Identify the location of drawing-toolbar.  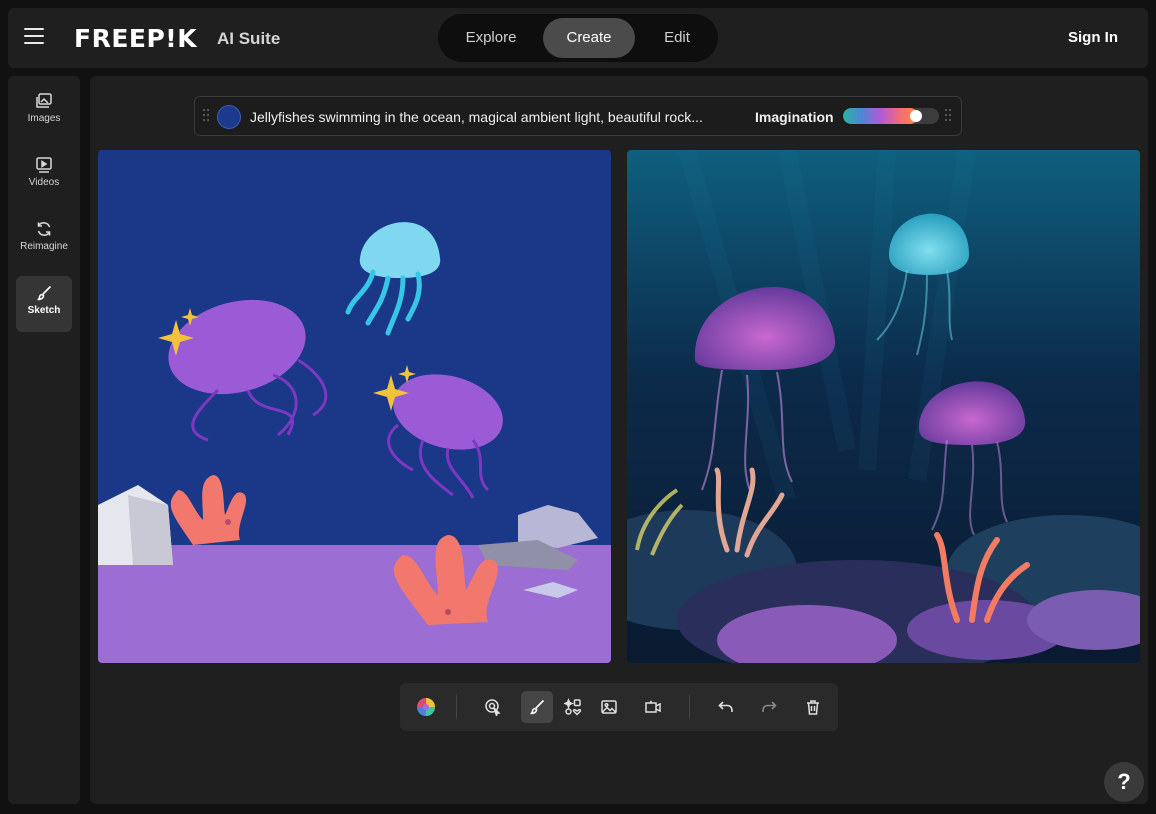
(619, 707).